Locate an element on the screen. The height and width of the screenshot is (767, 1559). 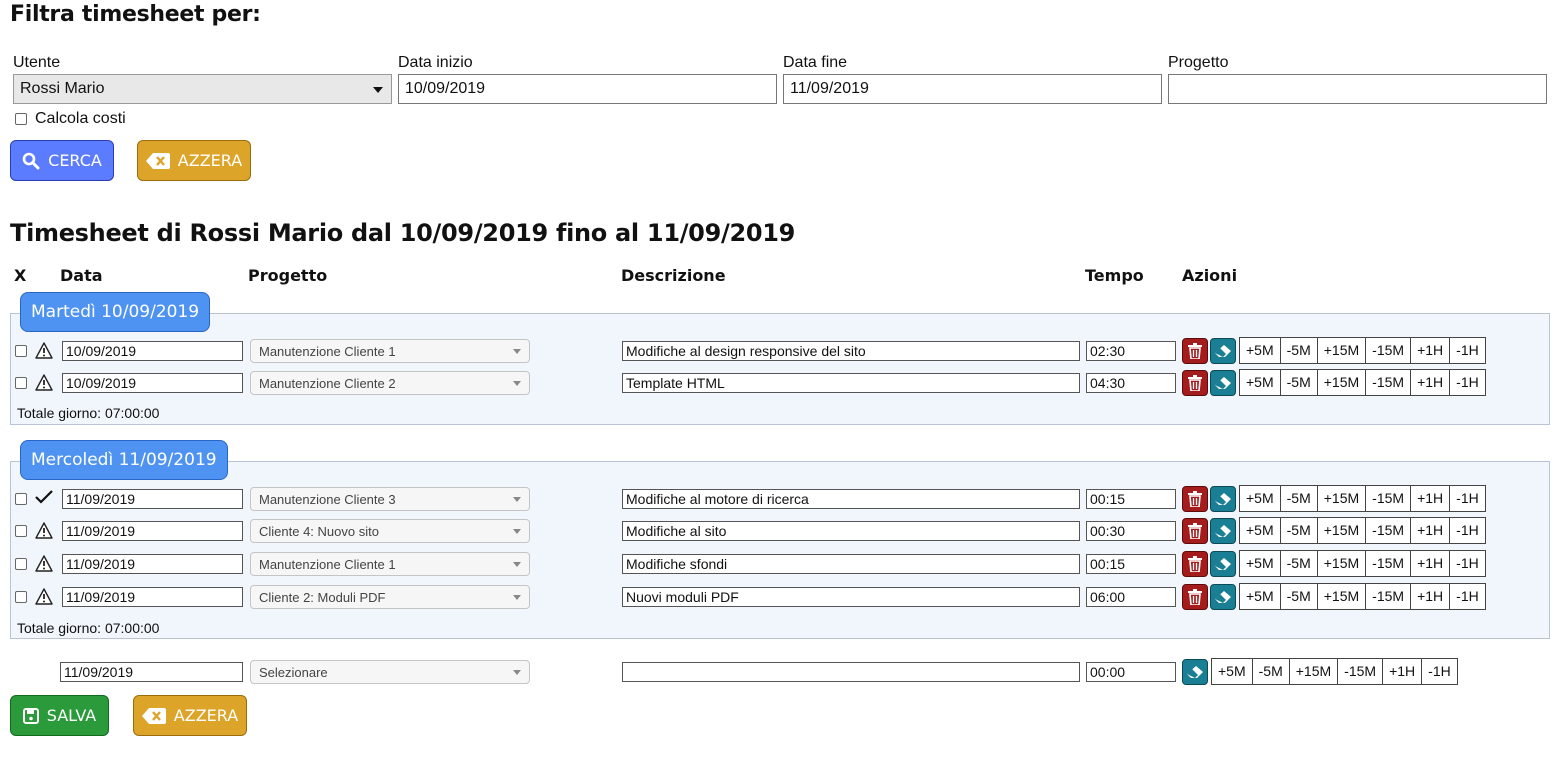
new-time-input: 00:00 is located at coordinates (1131, 672).